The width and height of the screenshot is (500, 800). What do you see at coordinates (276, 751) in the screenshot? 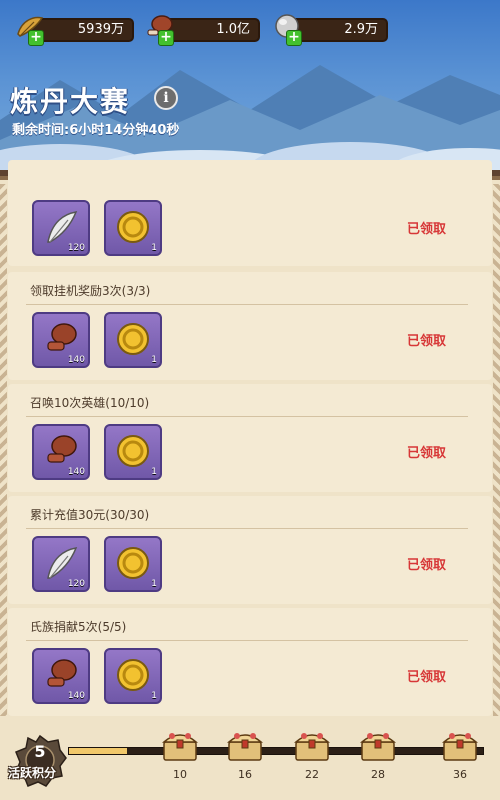
I see `progress-track` at bounding box center [276, 751].